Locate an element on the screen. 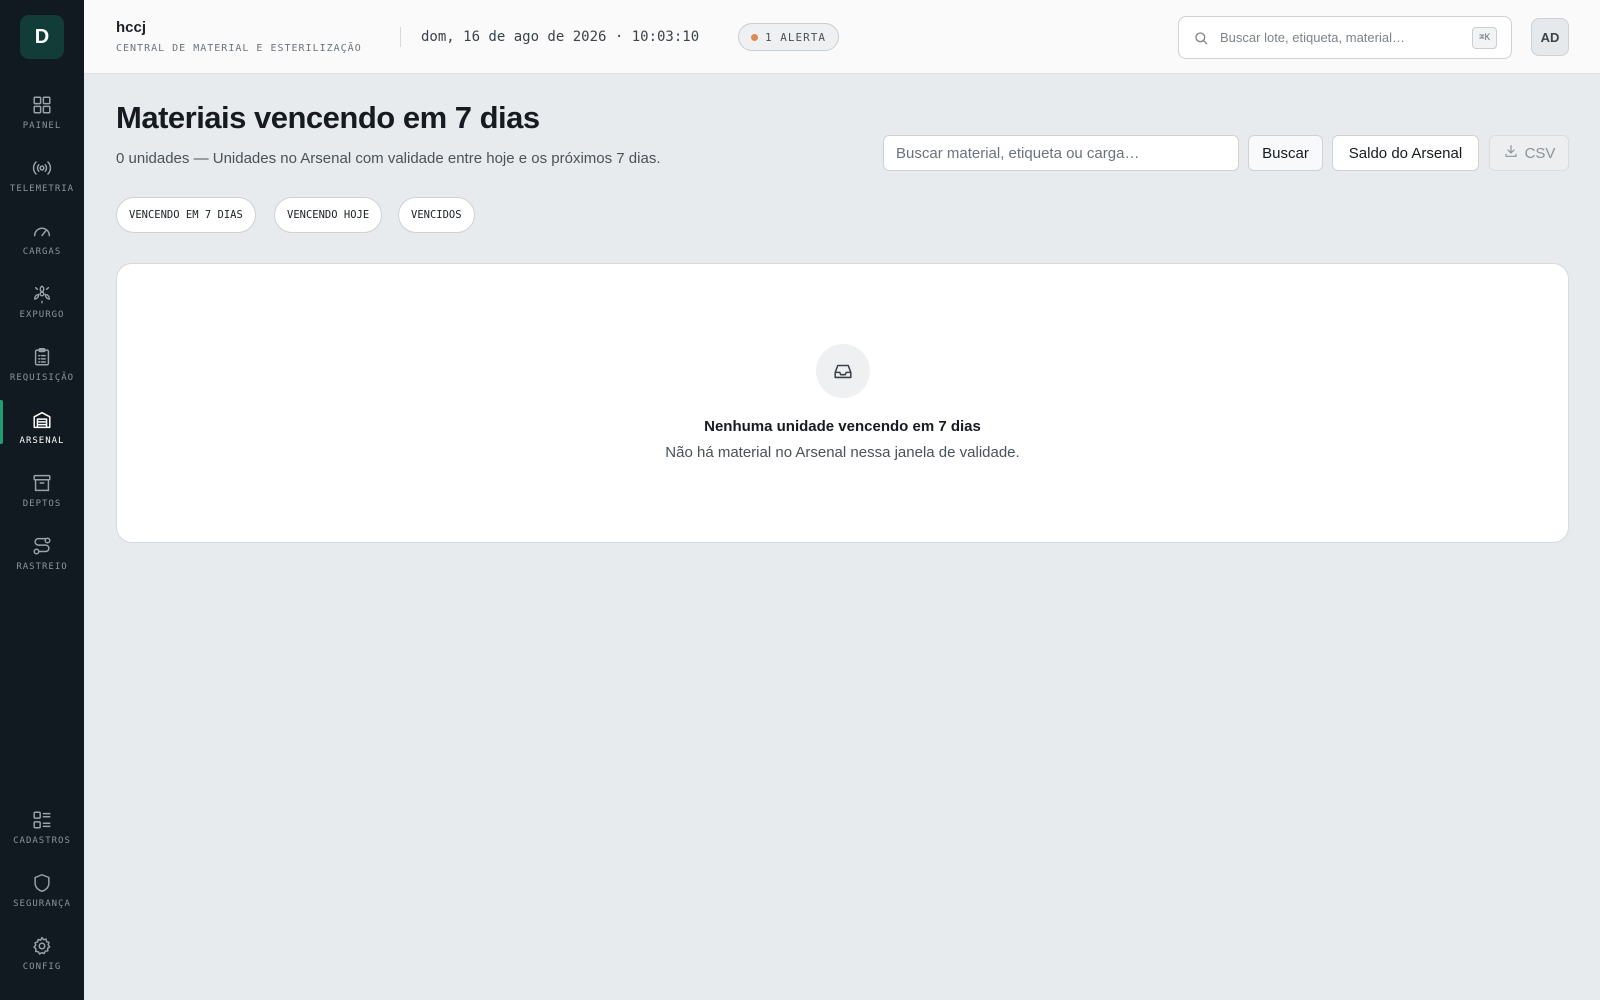 This screenshot has width=1600, height=1000. sidebar-item-telemetria: TELEMETRIA is located at coordinates (42, 179).